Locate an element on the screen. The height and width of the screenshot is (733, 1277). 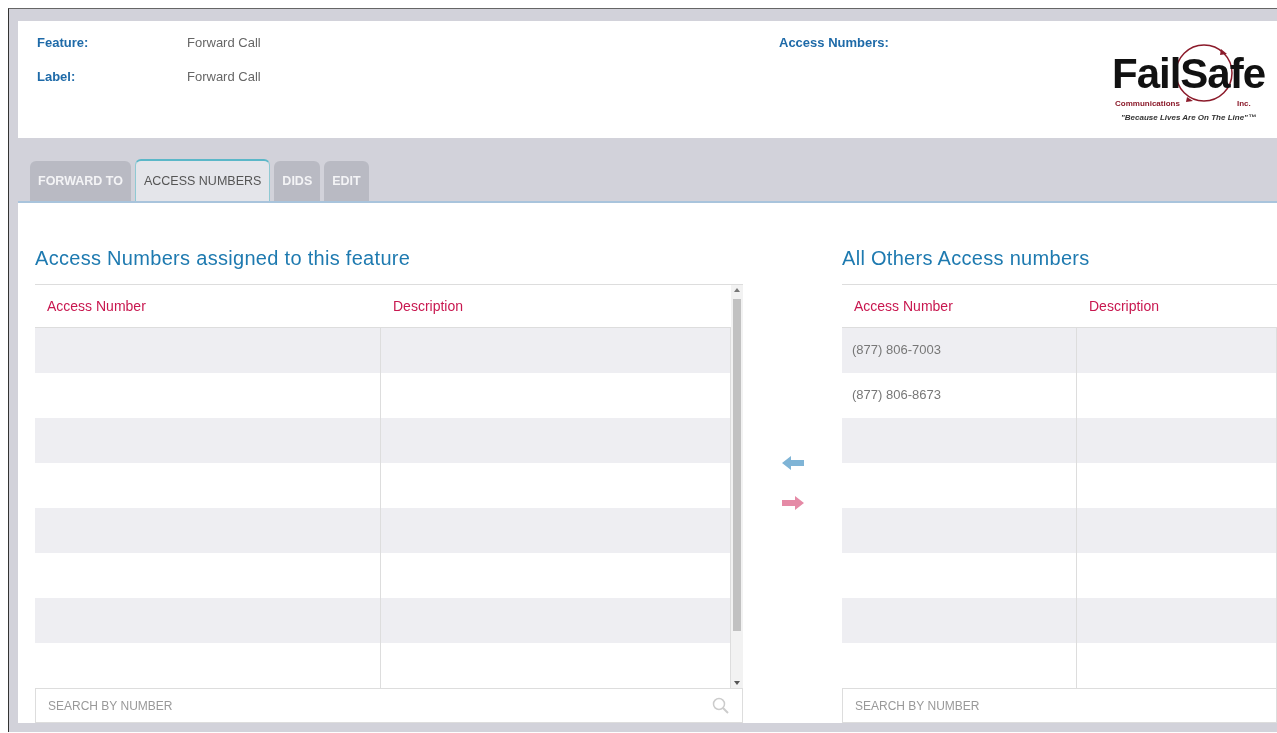
field-label: Feature: is located at coordinates (63, 42).